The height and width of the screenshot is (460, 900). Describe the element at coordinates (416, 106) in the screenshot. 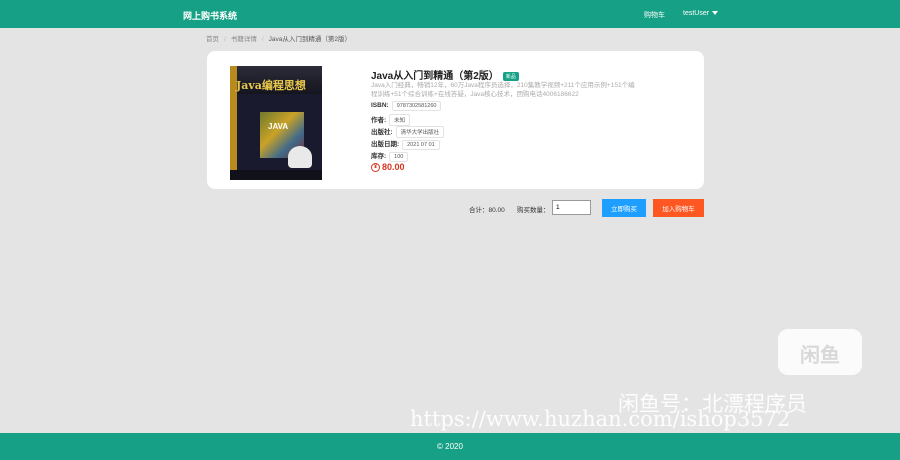

I see `isbn-value: 9787302581260` at that location.